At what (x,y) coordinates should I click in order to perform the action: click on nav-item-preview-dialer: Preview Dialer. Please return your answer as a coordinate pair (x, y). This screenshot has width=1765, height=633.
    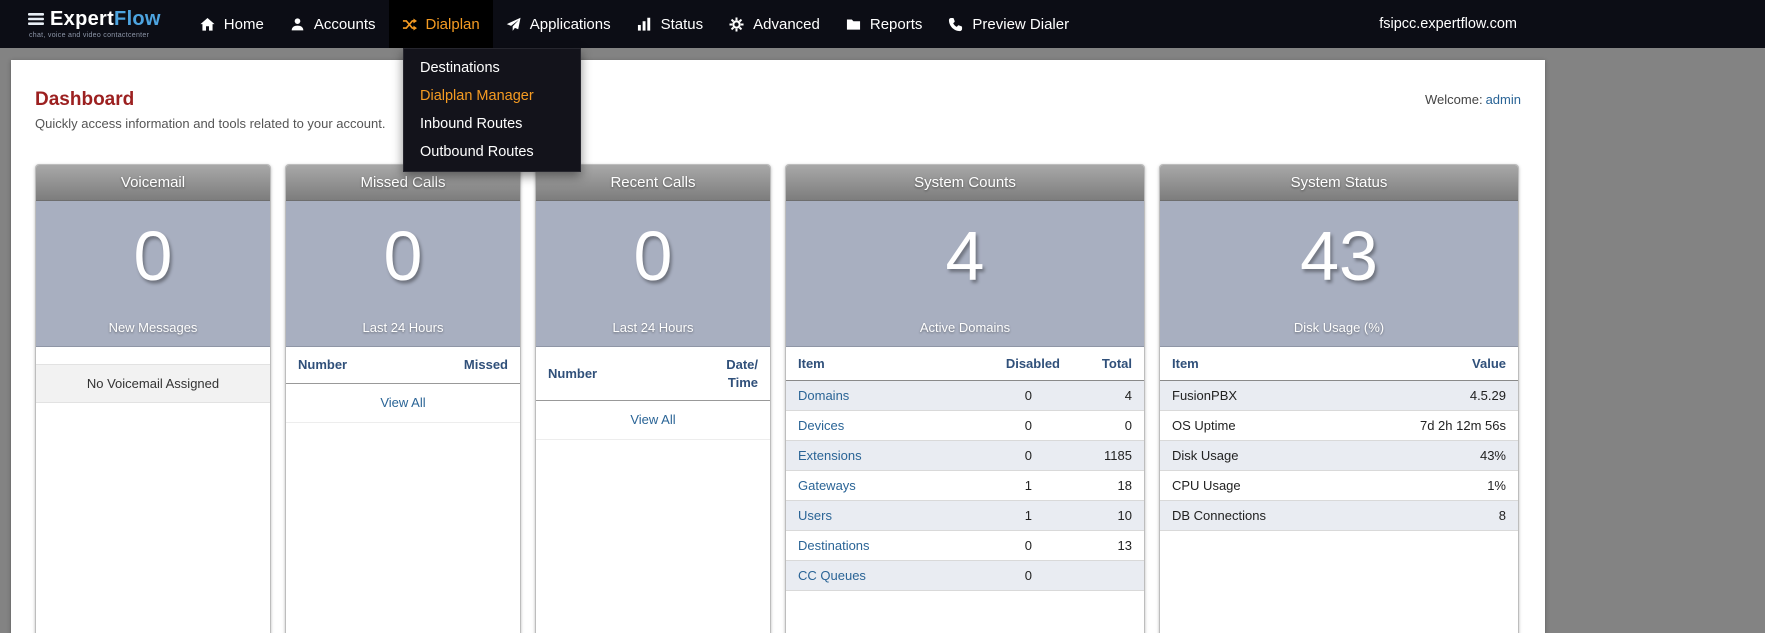
    Looking at the image, I should click on (1008, 24).